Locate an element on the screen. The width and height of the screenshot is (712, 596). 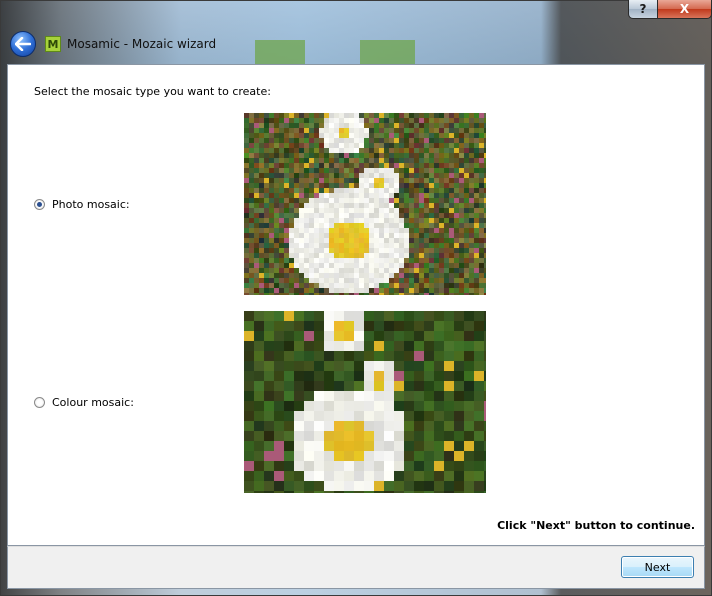
colour-mosaic-option: Colour mosaic: is located at coordinates (84, 402).